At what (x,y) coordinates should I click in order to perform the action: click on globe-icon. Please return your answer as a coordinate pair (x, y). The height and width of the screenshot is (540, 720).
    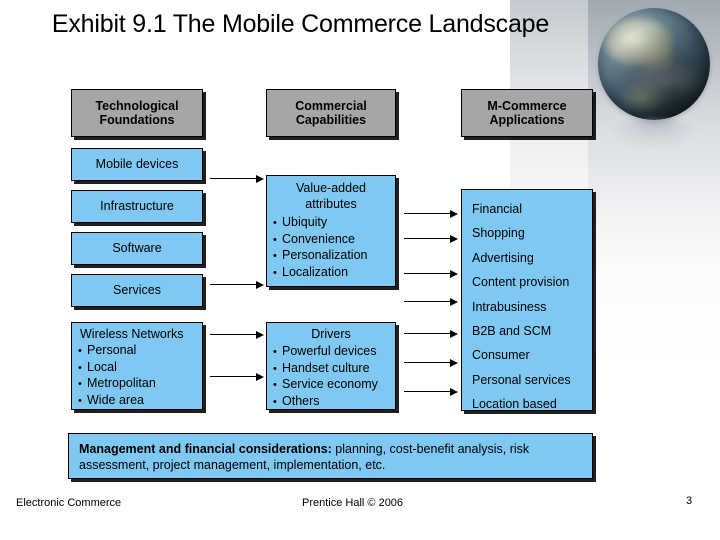
    Looking at the image, I should click on (654, 64).